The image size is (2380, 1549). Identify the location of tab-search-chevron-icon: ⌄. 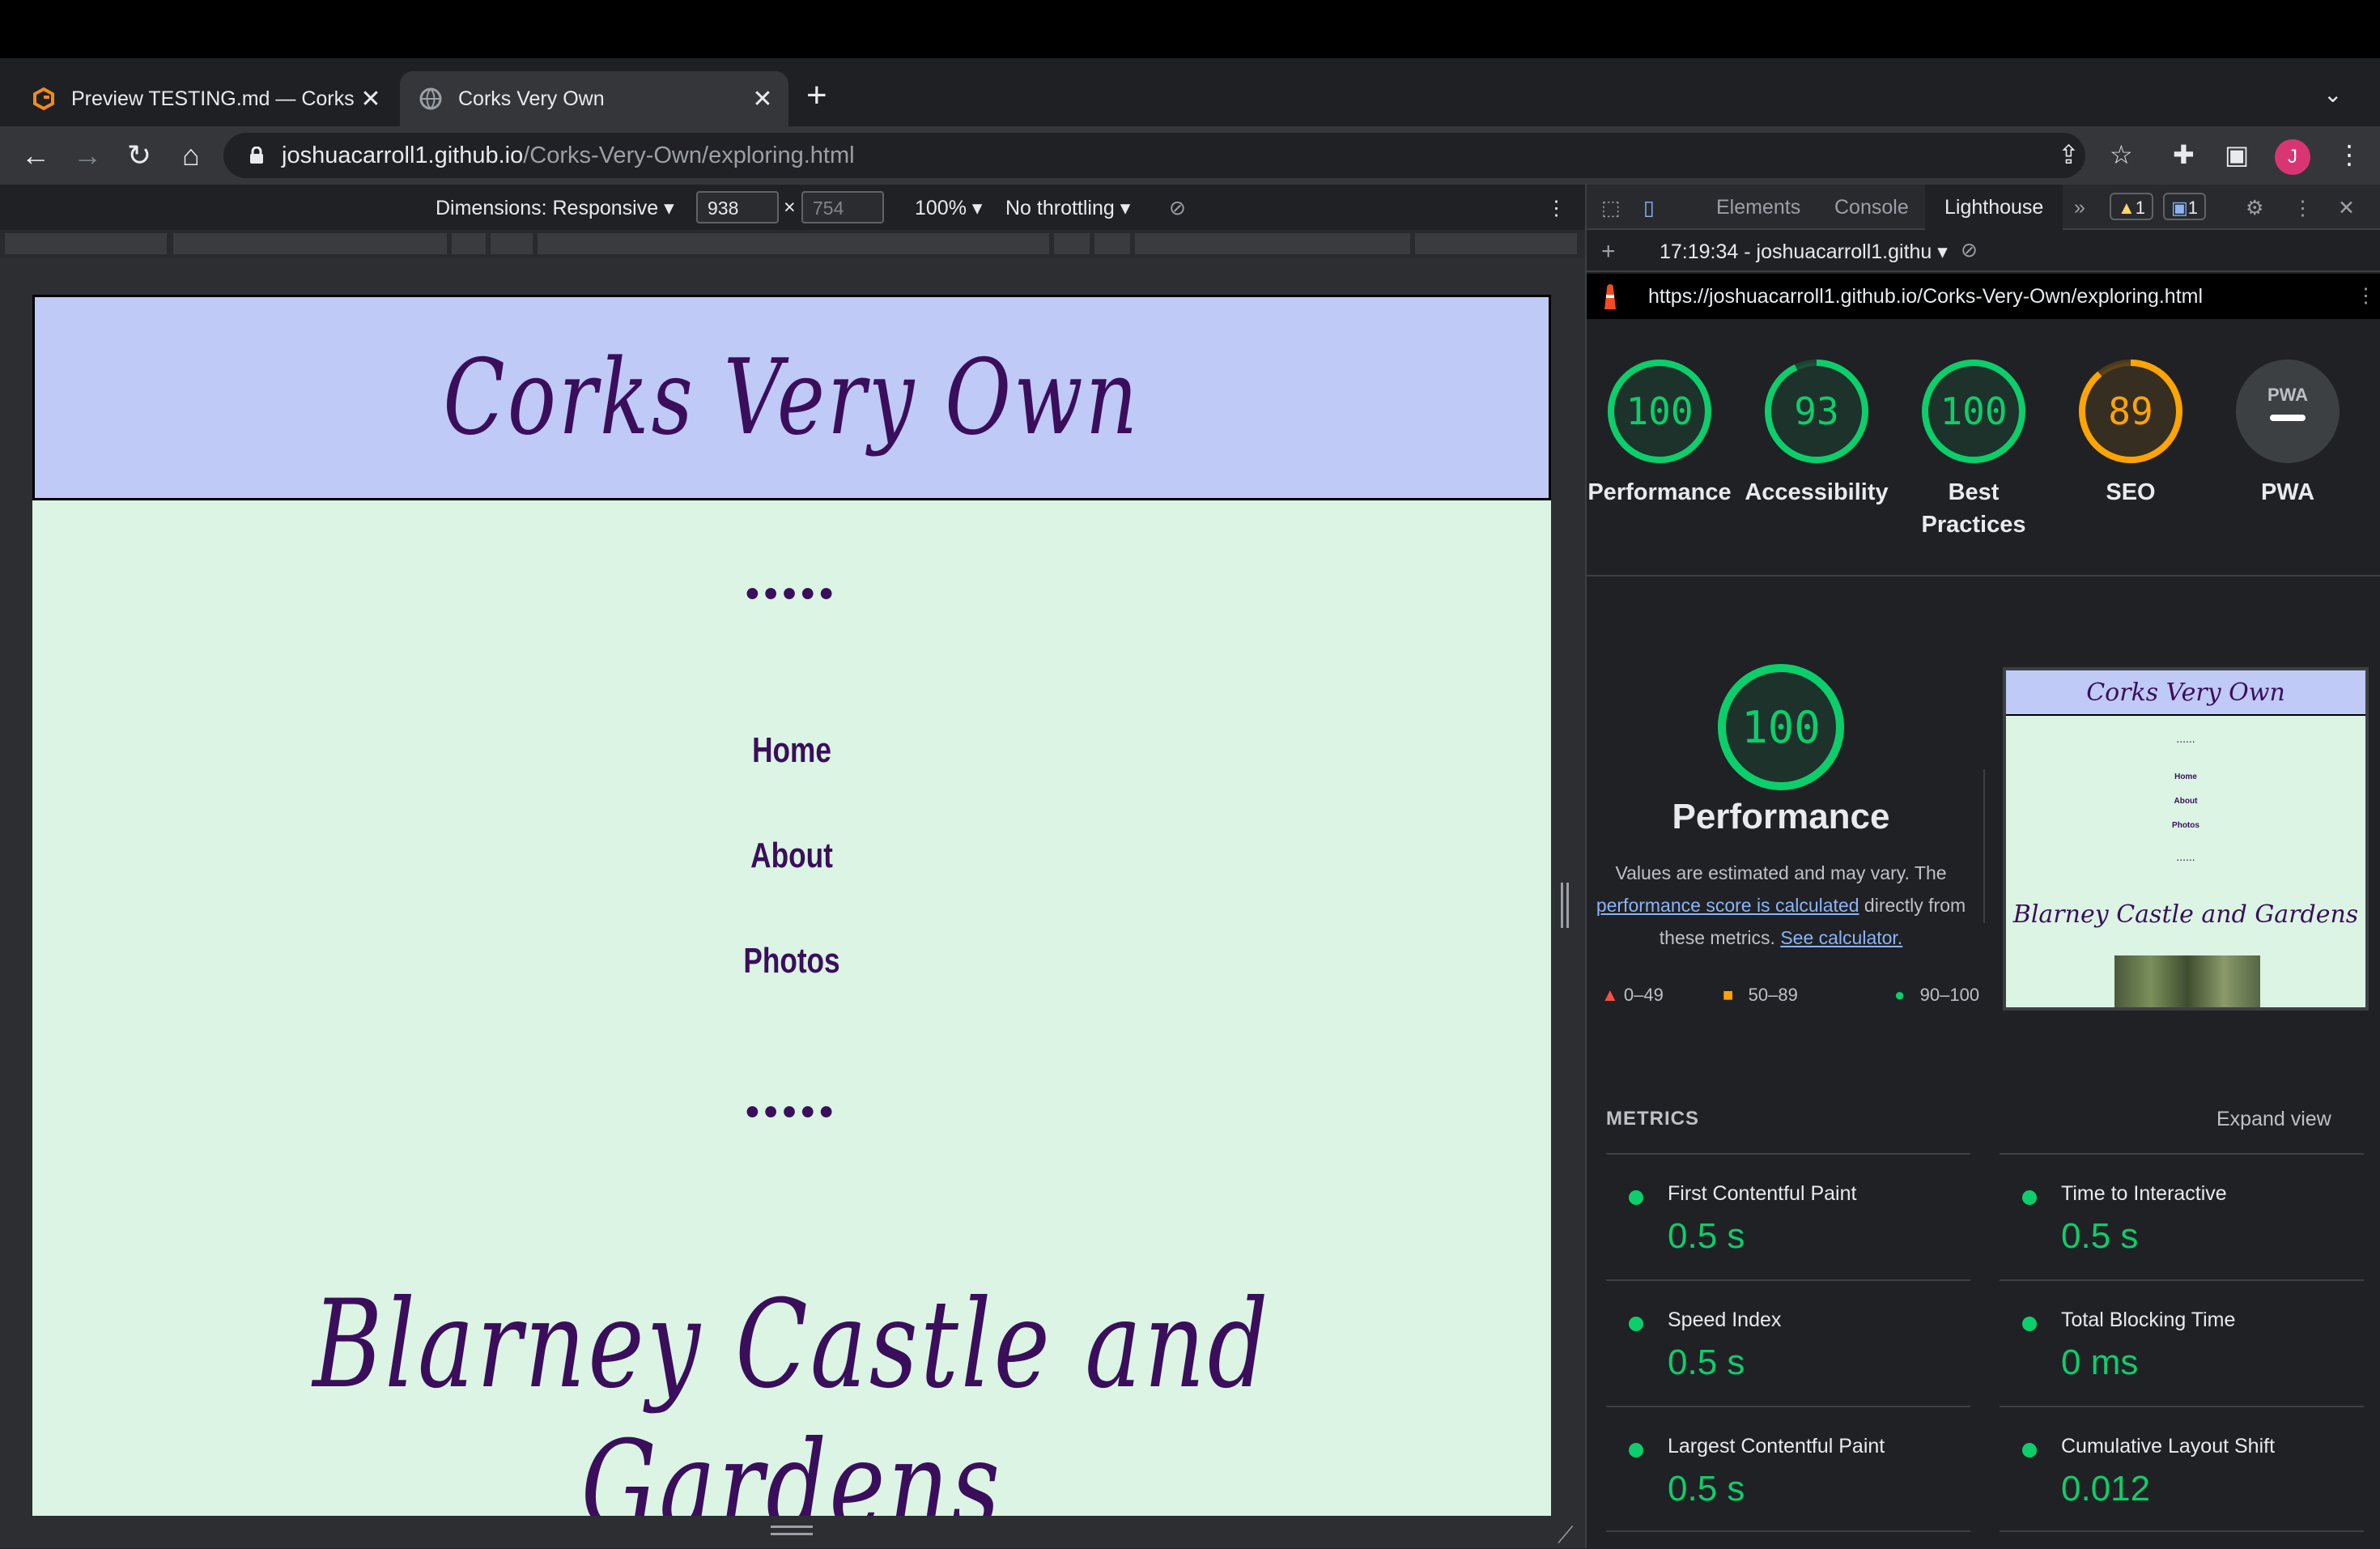
(2332, 95).